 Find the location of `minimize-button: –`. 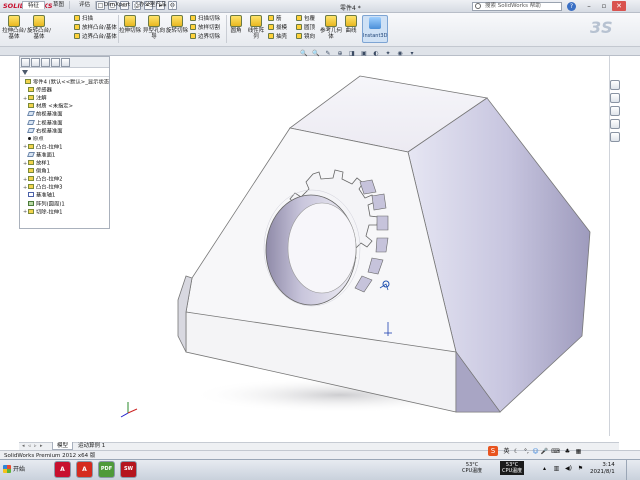

minimize-button: – is located at coordinates (589, 6).